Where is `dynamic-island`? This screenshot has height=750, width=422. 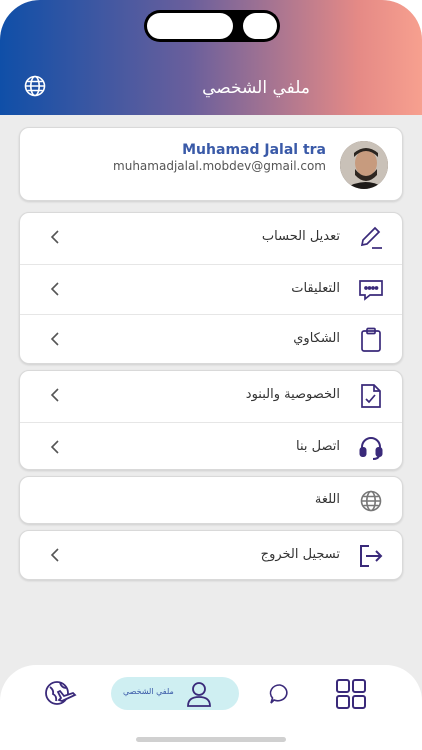 dynamic-island is located at coordinates (212, 26).